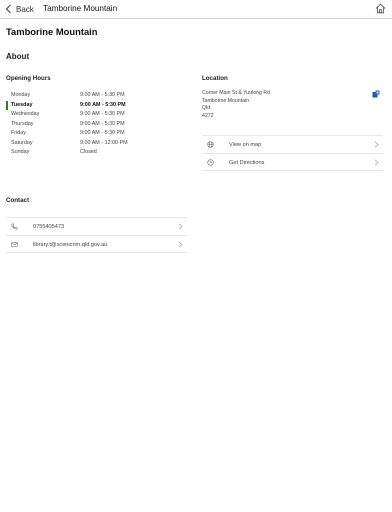 This screenshot has height=512, width=392. Describe the element at coordinates (104, 142) in the screenshot. I see `time-label: 9:00 AM - 12:00 PM` at that location.